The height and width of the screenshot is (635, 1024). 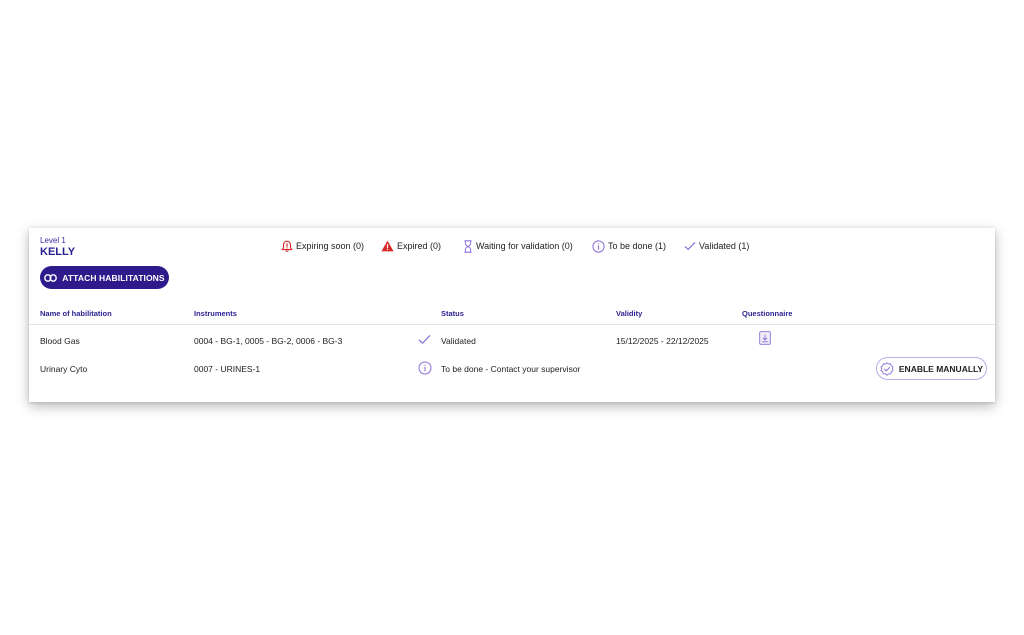 What do you see at coordinates (458, 341) in the screenshot?
I see `status-cell: Validated` at bounding box center [458, 341].